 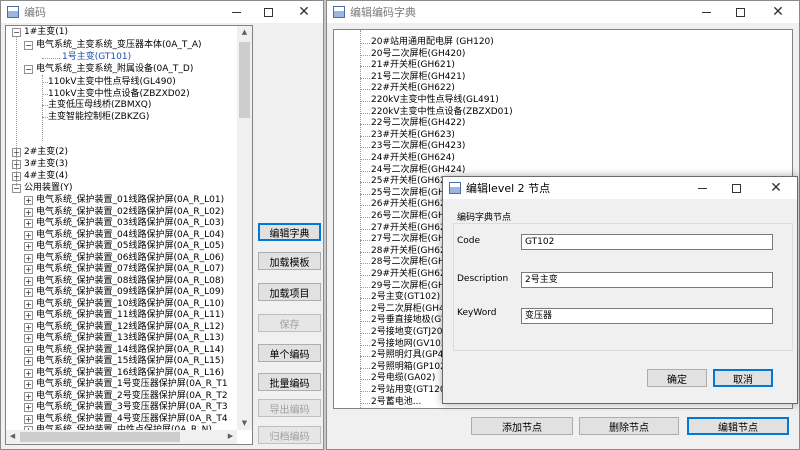 I want to click on left-window-titlebar: 编码 ✕, so click(x=162, y=12).